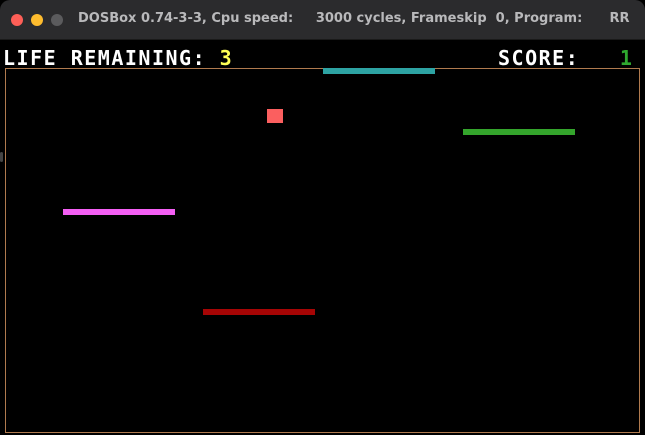 Image resolution: width=645 pixels, height=435 pixels. What do you see at coordinates (226, 58) in the screenshot?
I see `life-value: 3` at bounding box center [226, 58].